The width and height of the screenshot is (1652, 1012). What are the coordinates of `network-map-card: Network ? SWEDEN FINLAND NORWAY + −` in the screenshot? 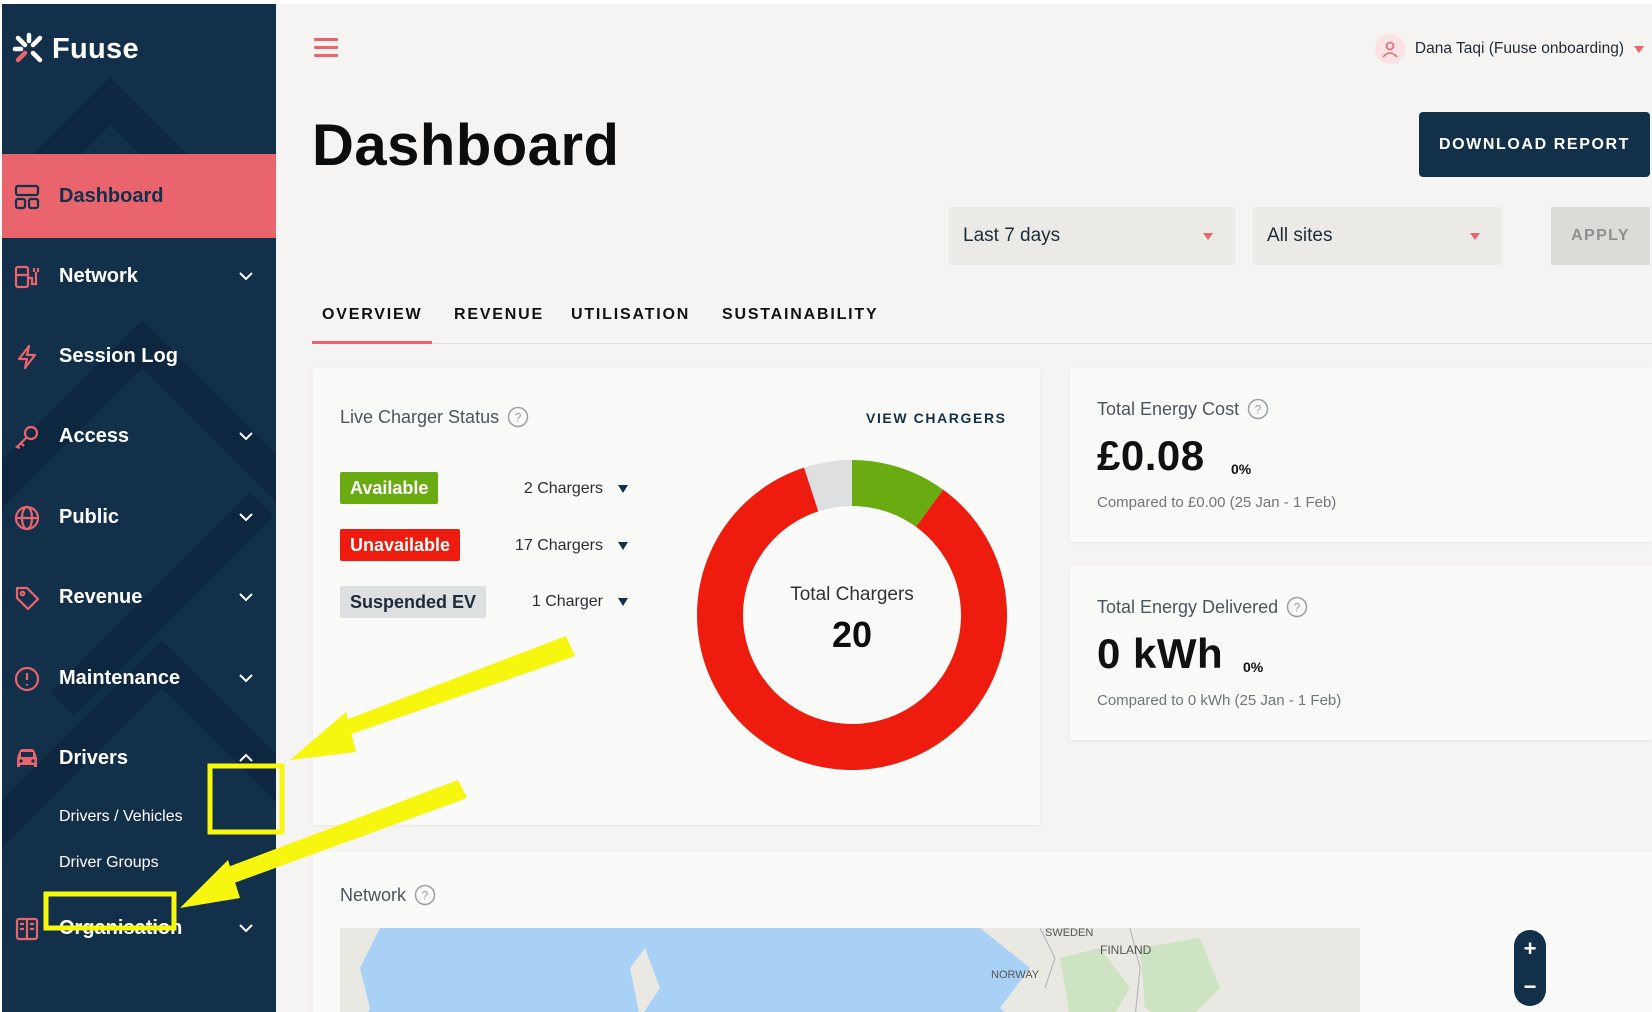 It's located at (982, 932).